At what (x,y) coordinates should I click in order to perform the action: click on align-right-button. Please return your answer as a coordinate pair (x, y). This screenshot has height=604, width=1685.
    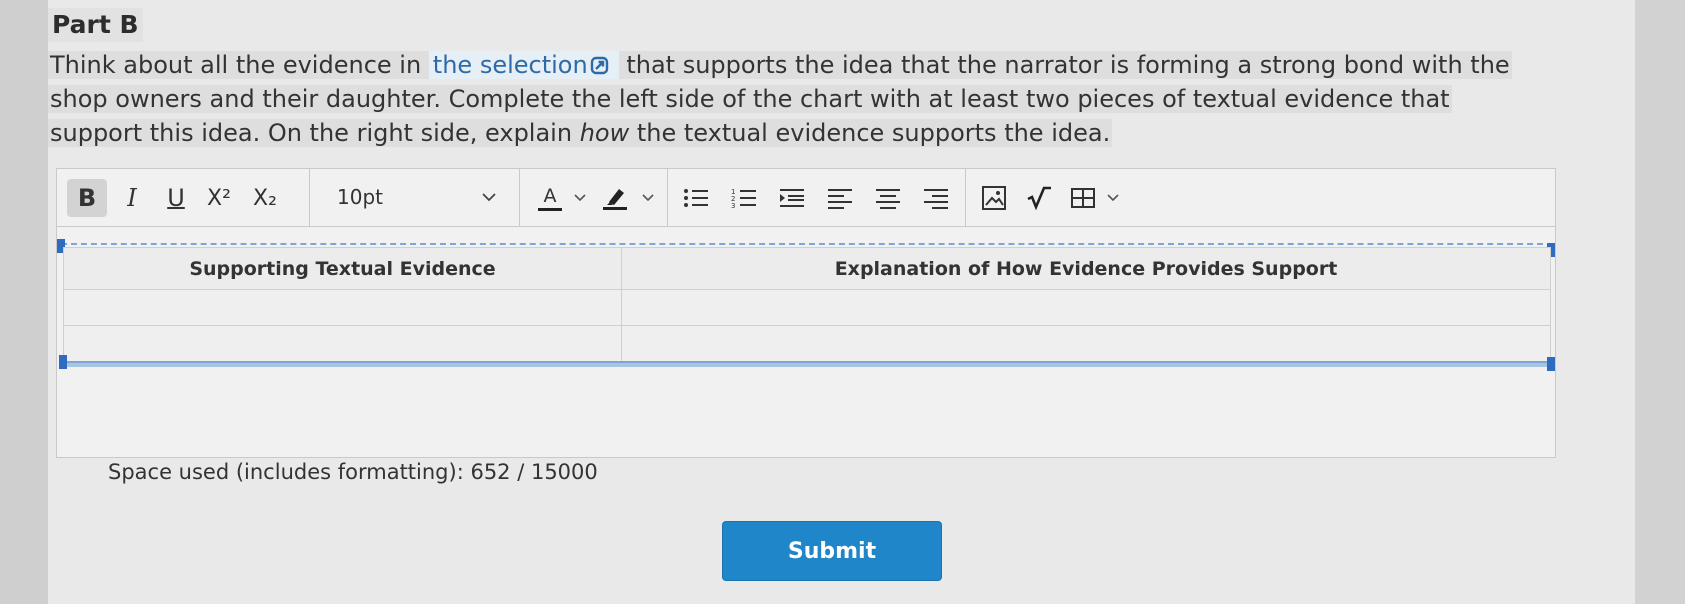
    Looking at the image, I should click on (936, 198).